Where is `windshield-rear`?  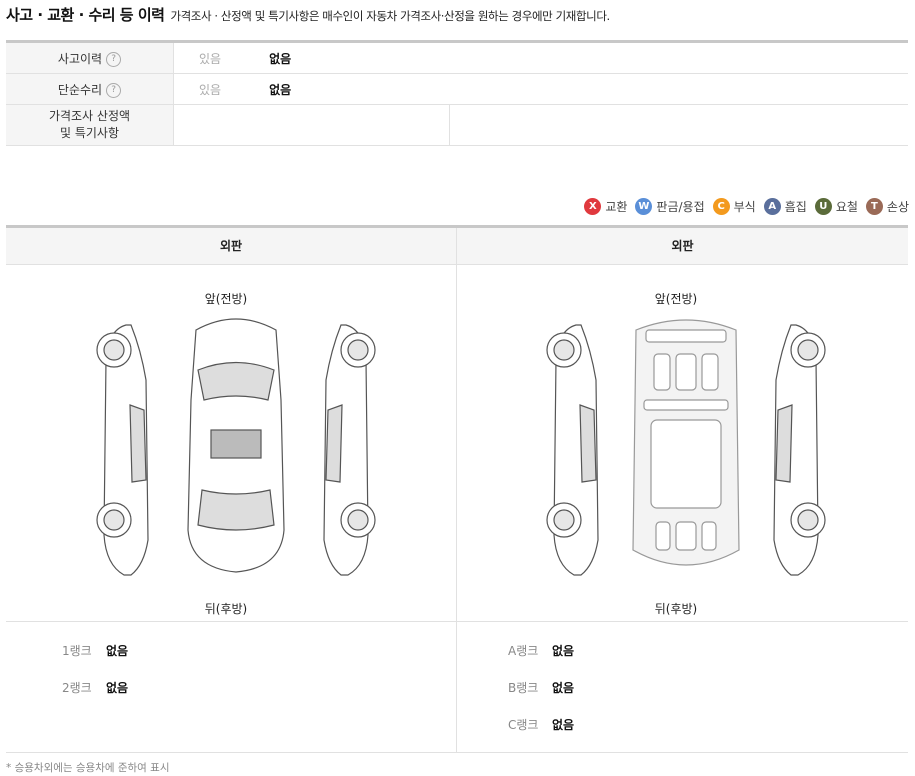 windshield-rear is located at coordinates (236, 510).